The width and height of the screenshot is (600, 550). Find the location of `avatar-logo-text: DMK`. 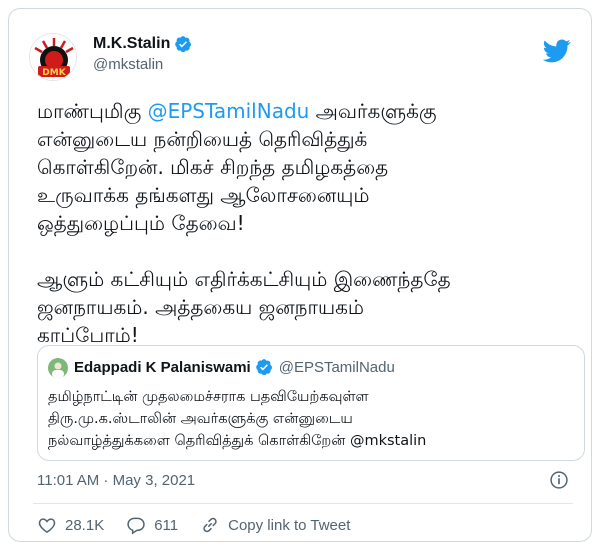

avatar-logo-text: DMK is located at coordinates (54, 73).